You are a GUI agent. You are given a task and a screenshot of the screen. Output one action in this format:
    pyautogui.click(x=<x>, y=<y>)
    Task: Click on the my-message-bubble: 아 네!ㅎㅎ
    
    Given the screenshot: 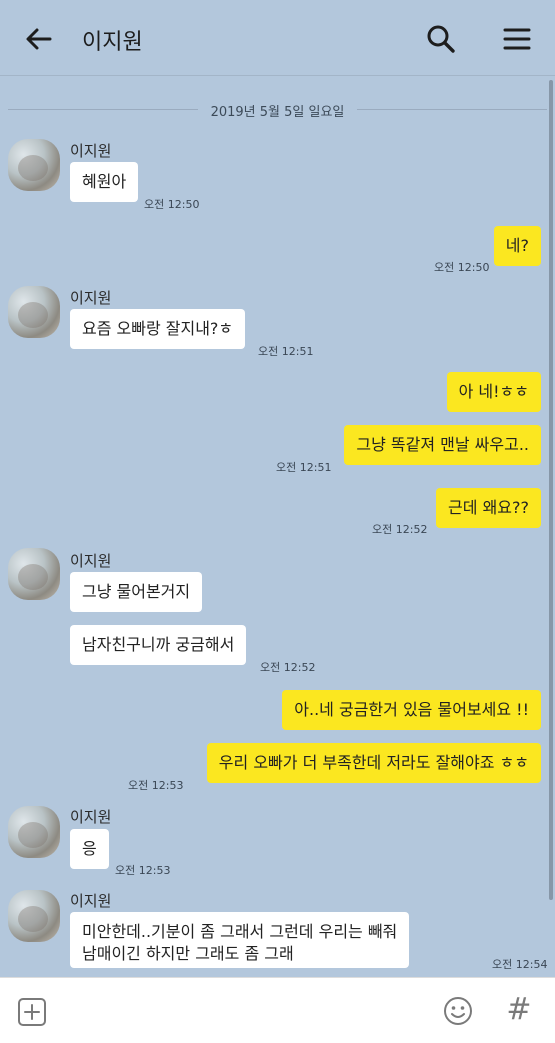 What is the action you would take?
    pyautogui.click(x=493, y=392)
    